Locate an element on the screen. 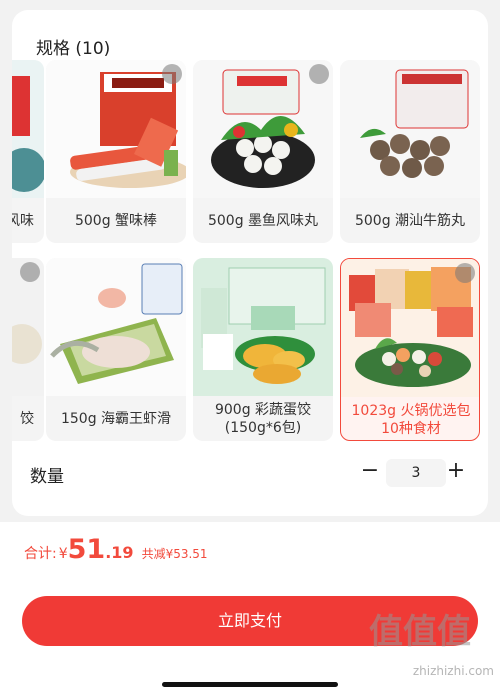  total-price: 合计: ¥ 51 .19 共减¥53.51 is located at coordinates (116, 549).